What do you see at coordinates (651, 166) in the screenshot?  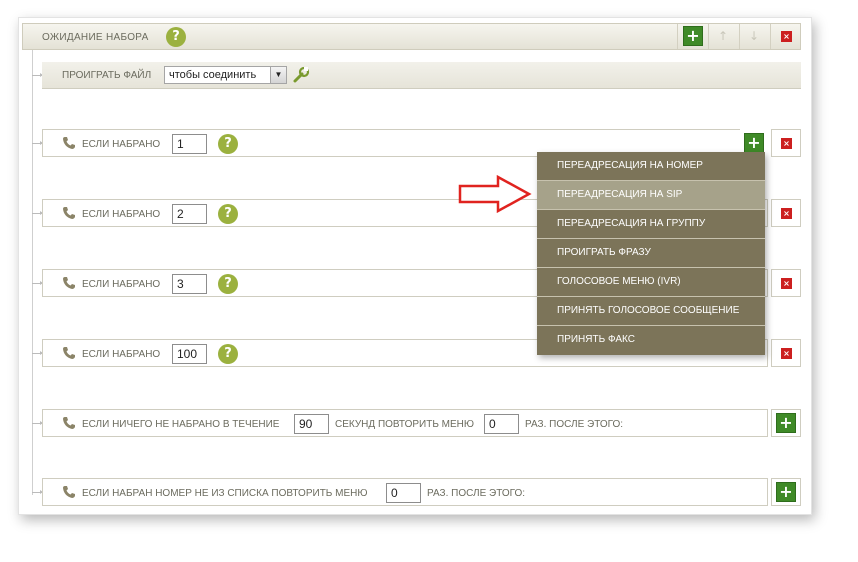 I see `menu-item-forward-number: ПЕРЕАДРЕСАЦИЯ НА НОМЕР` at bounding box center [651, 166].